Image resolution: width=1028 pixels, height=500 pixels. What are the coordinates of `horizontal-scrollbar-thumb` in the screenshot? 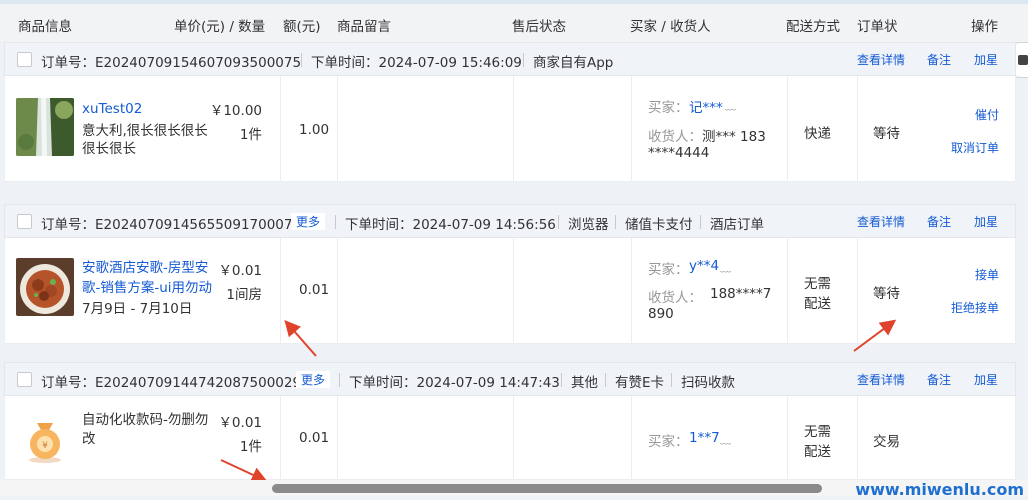 It's located at (547, 488).